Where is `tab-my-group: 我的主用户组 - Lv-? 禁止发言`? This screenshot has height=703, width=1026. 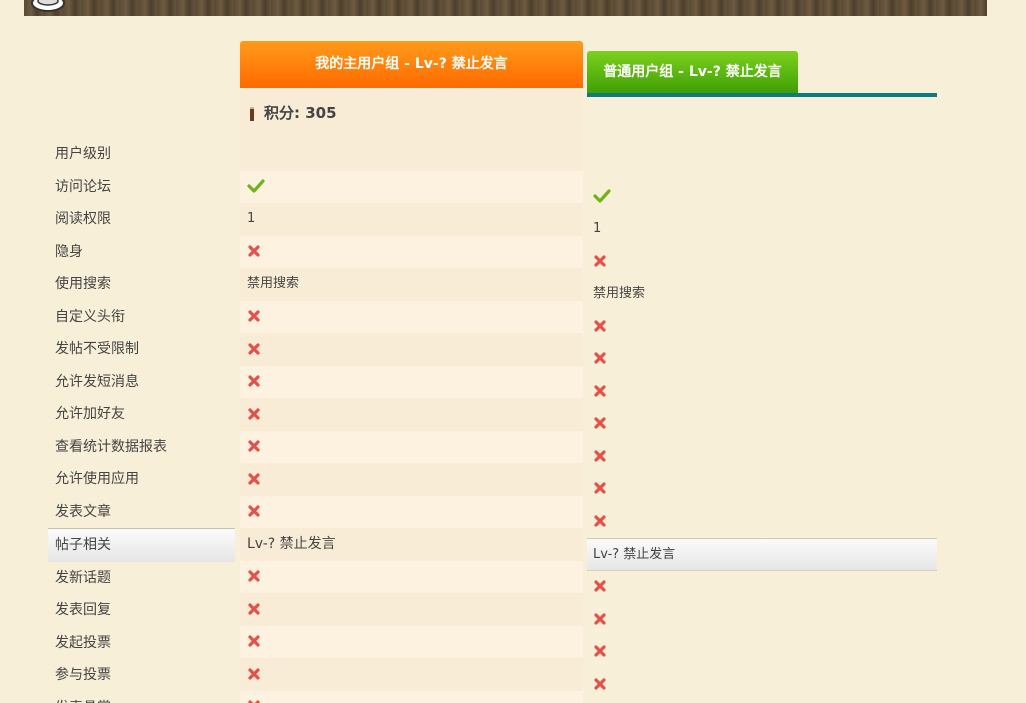 tab-my-group: 我的主用户组 - Lv-? 禁止发言 is located at coordinates (411, 64).